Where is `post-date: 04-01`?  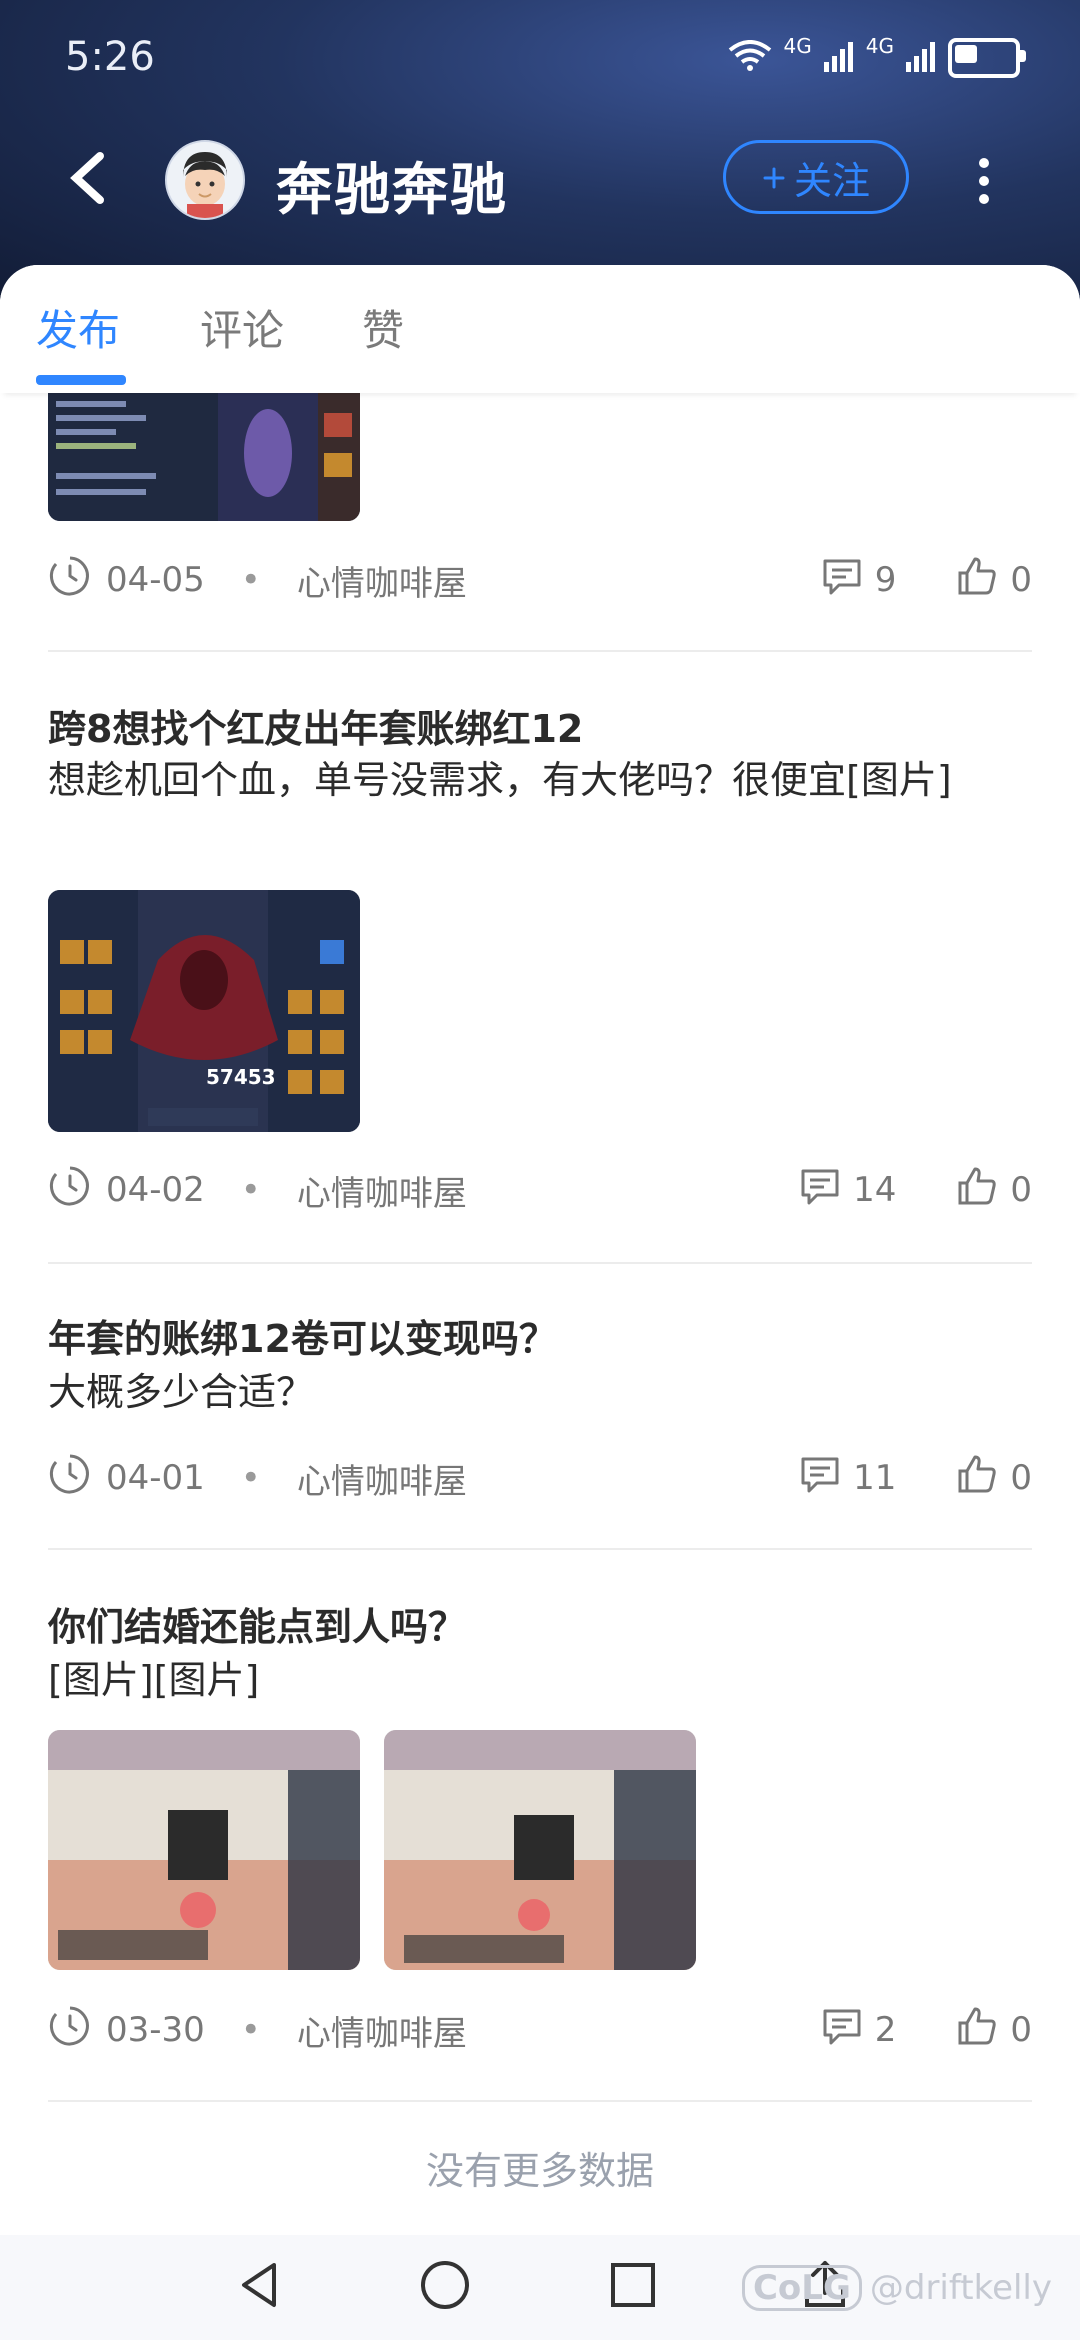
post-date: 04-01 is located at coordinates (155, 1478).